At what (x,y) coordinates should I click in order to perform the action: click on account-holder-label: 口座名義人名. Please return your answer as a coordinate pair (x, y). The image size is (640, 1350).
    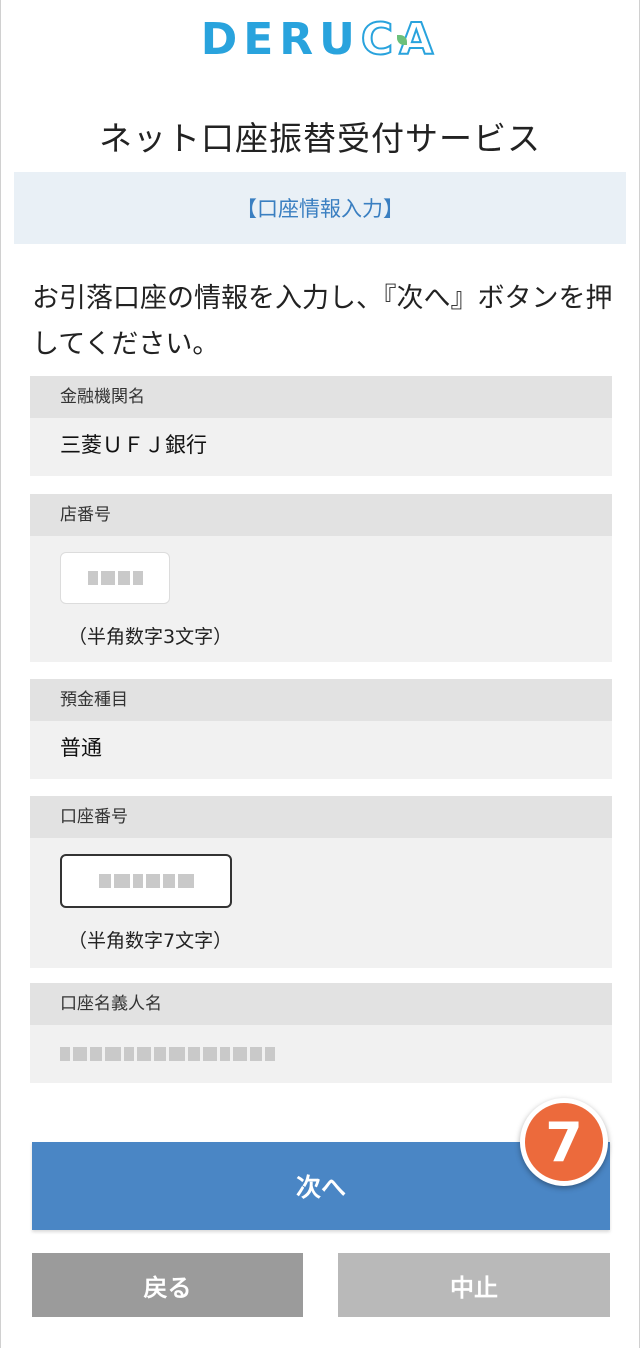
    Looking at the image, I should click on (321, 1004).